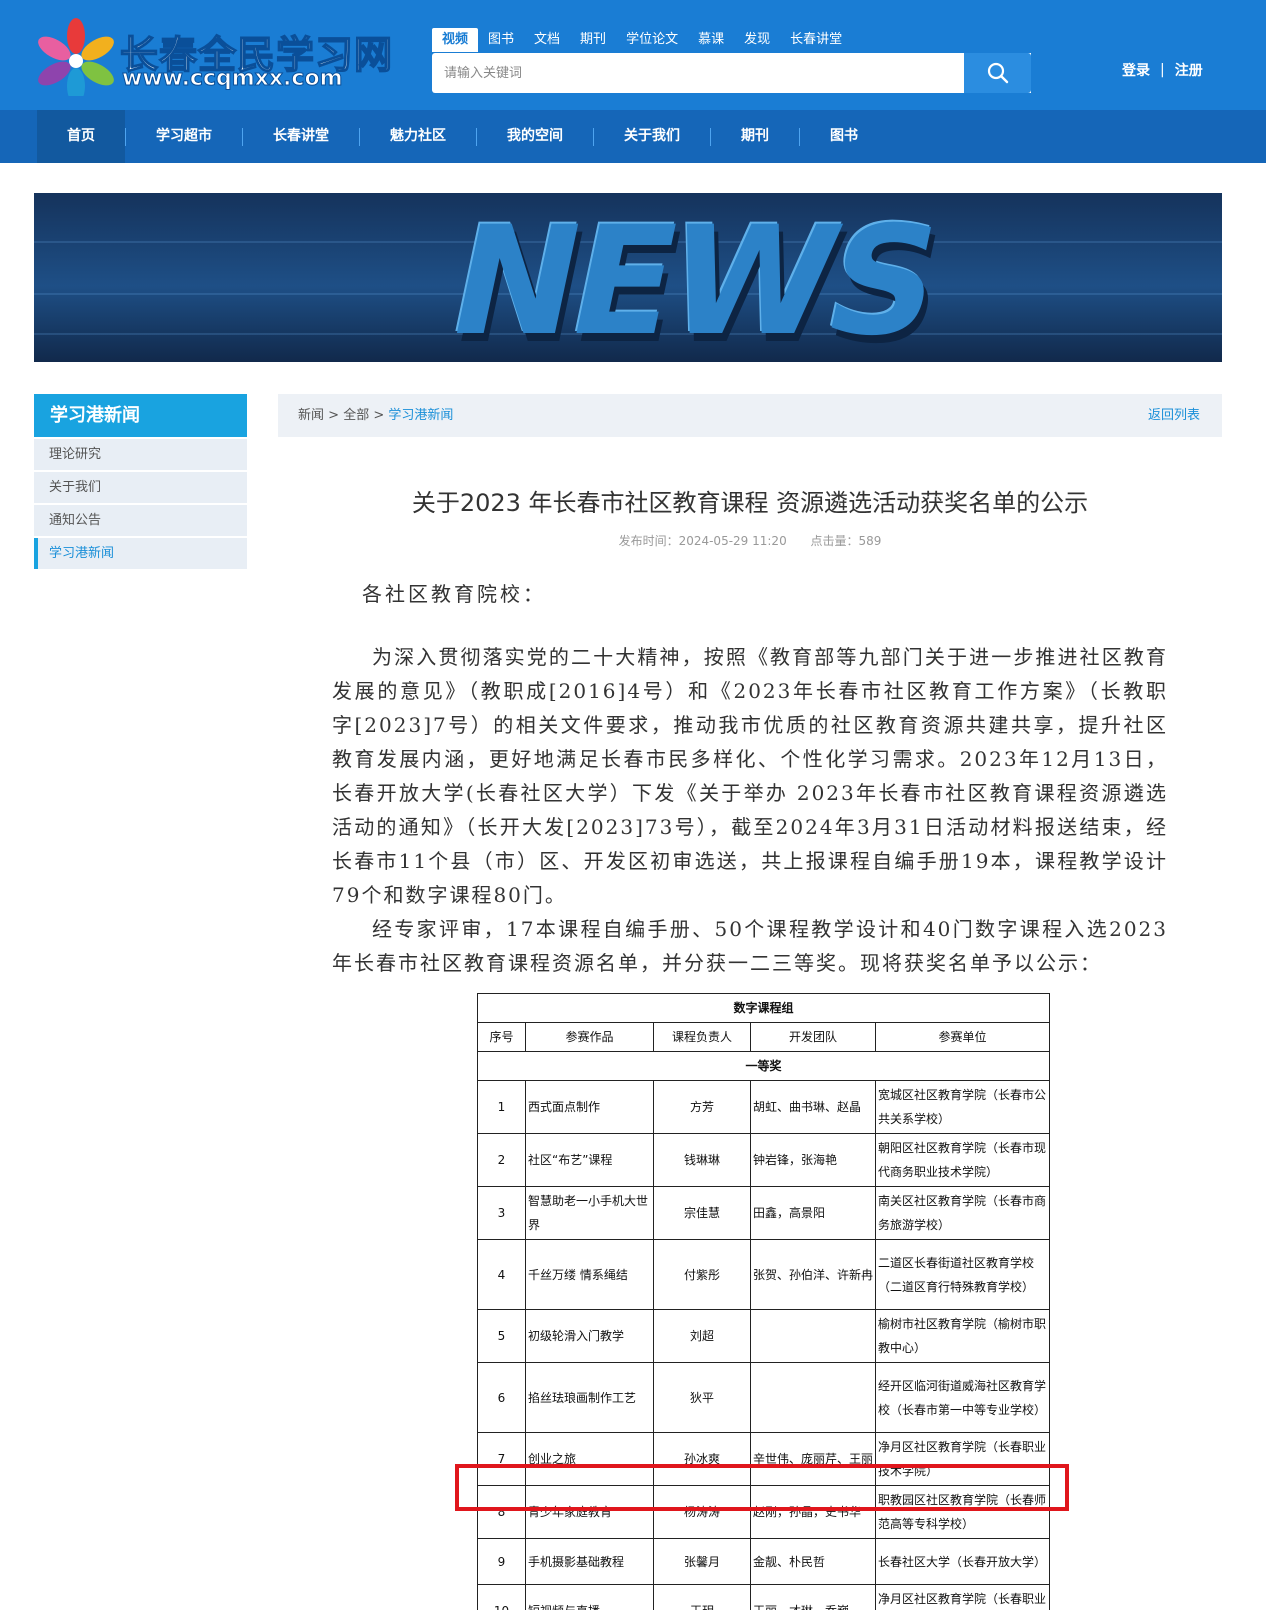  What do you see at coordinates (589, 1561) in the screenshot?
I see `cell-work: 手机摄影基础教程` at bounding box center [589, 1561].